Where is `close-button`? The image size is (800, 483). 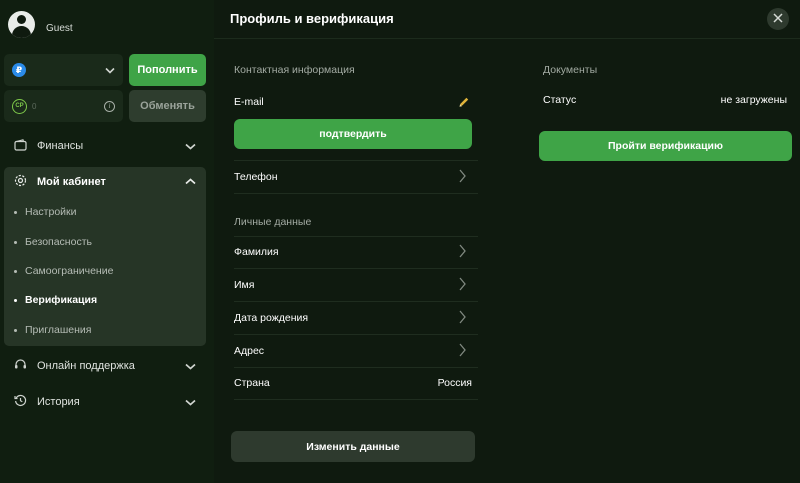
close-button is located at coordinates (778, 19).